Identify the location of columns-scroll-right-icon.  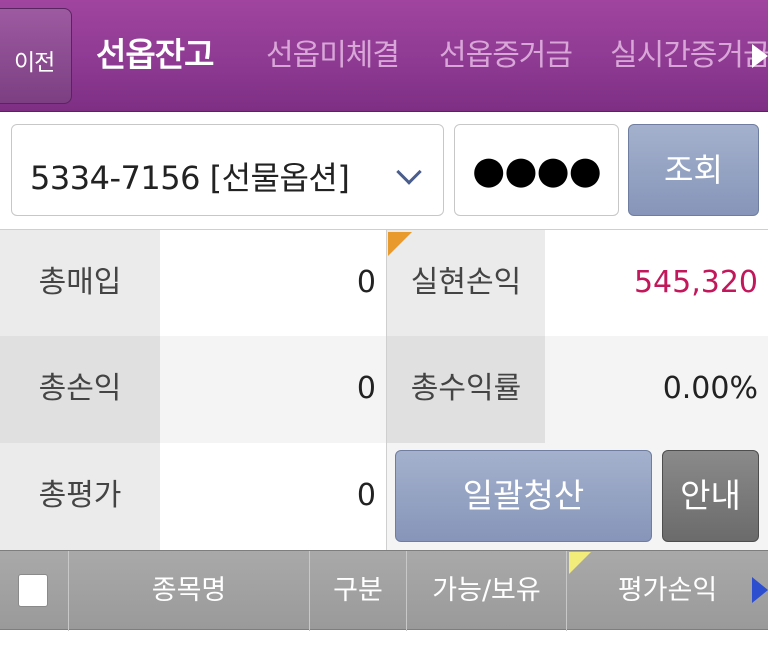
(760, 590).